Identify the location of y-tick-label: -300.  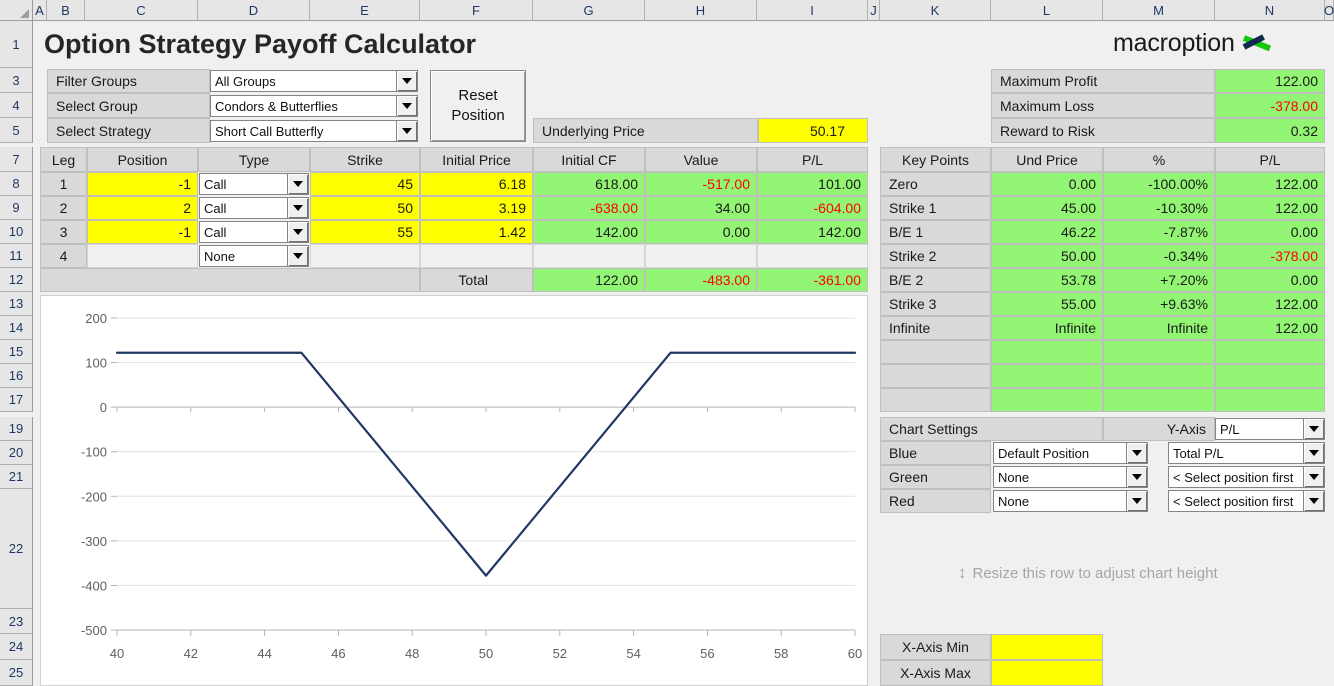
(94, 541).